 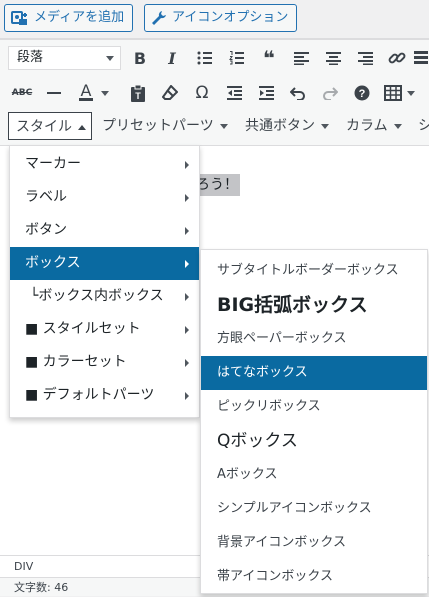 I want to click on submenu-item-q-box: Qボックス, so click(x=314, y=441).